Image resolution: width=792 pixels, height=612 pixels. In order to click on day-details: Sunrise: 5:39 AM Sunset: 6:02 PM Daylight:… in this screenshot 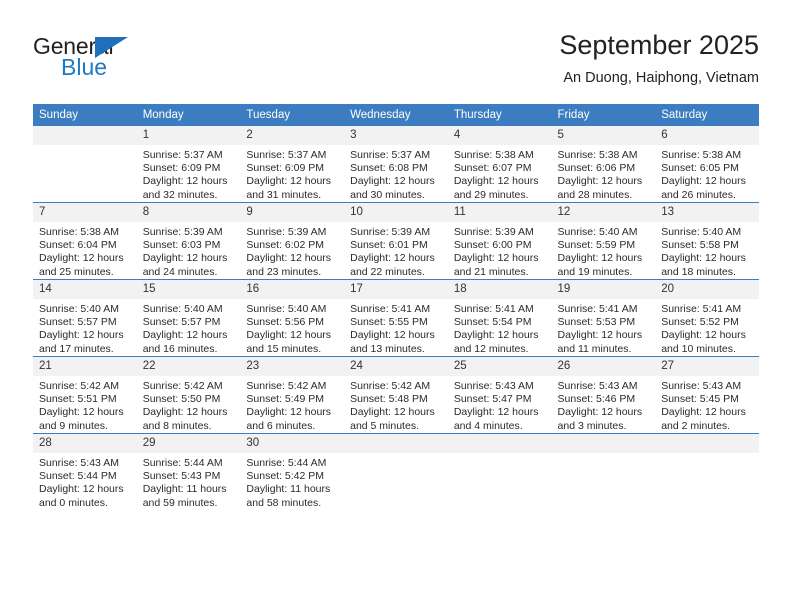, I will do `click(292, 250)`.